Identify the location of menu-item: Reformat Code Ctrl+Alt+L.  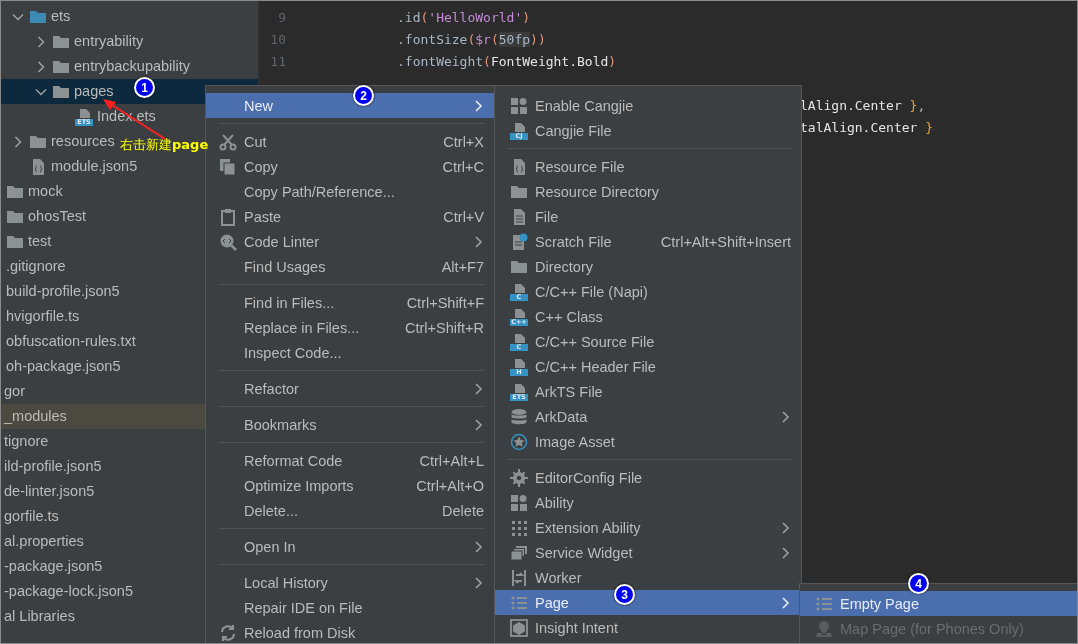
(350, 460).